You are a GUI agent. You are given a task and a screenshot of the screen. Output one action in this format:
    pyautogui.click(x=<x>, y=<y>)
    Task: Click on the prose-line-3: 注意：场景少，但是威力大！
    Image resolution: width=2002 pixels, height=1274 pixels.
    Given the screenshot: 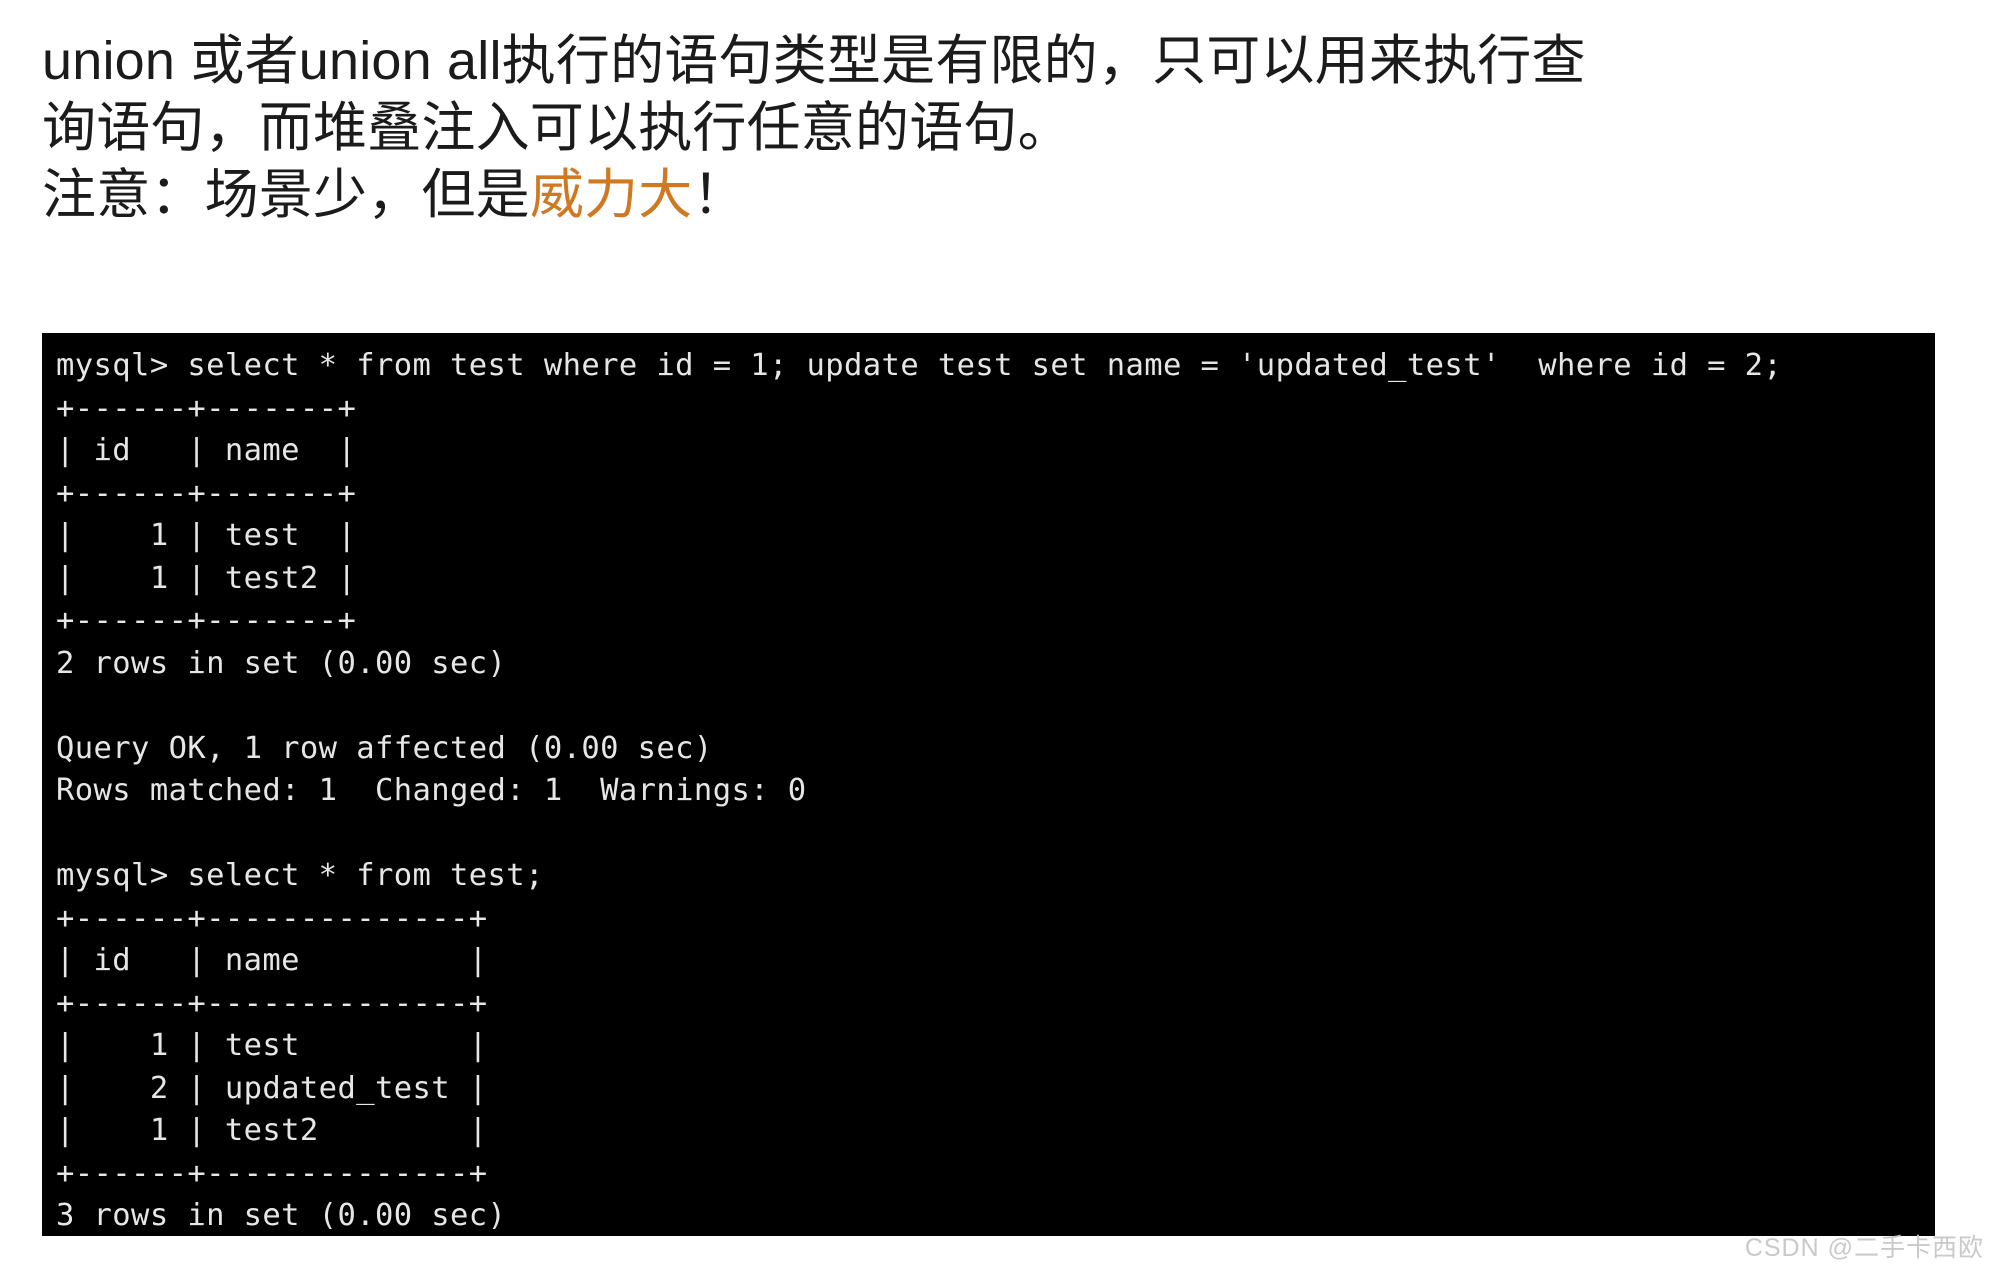 What is the action you would take?
    pyautogui.click(x=992, y=195)
    